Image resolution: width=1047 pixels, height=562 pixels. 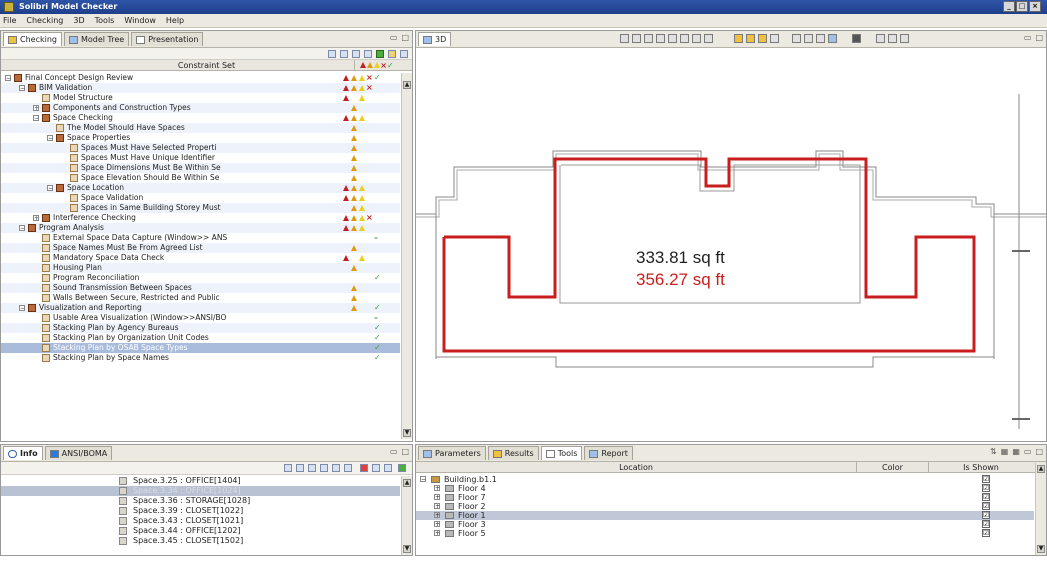 I want to click on close-button: ×, so click(x=1035, y=6).